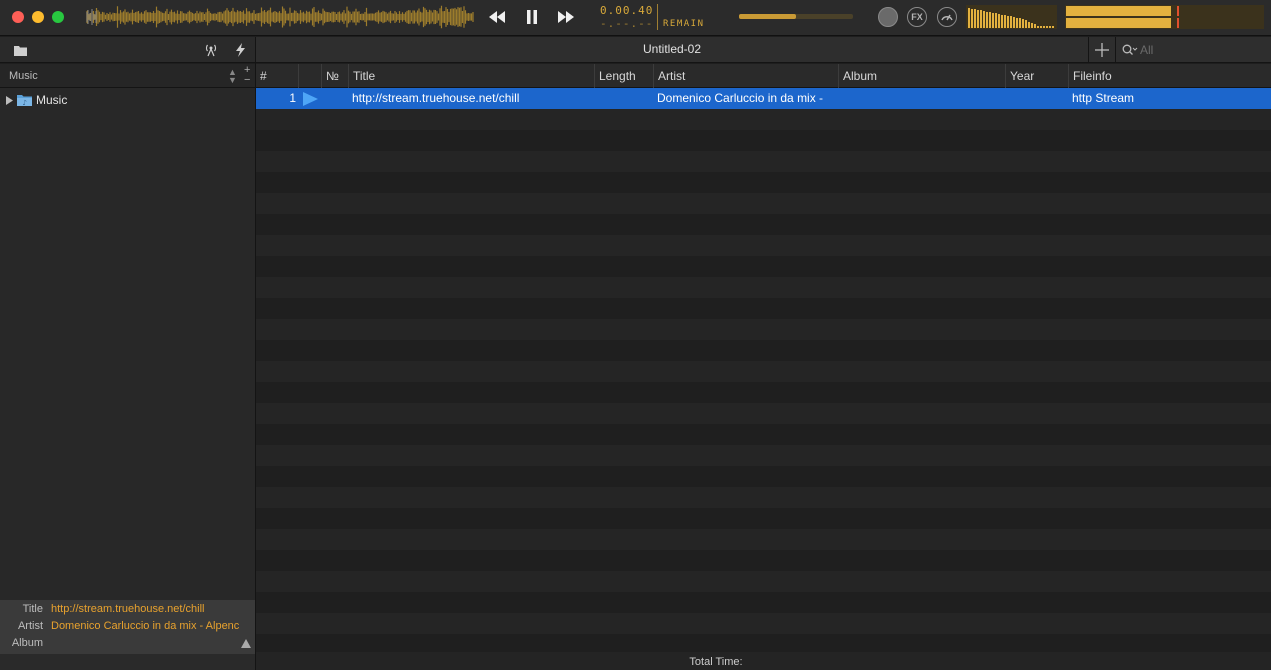 The height and width of the screenshot is (670, 1271). Describe the element at coordinates (127, 76) in the screenshot. I see `source-selector: Music ▲ ▼ + −` at that location.